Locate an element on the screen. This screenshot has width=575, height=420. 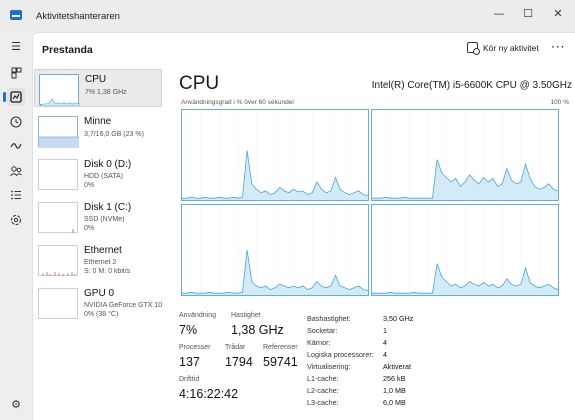
info-value: 1 is located at coordinates (385, 330).